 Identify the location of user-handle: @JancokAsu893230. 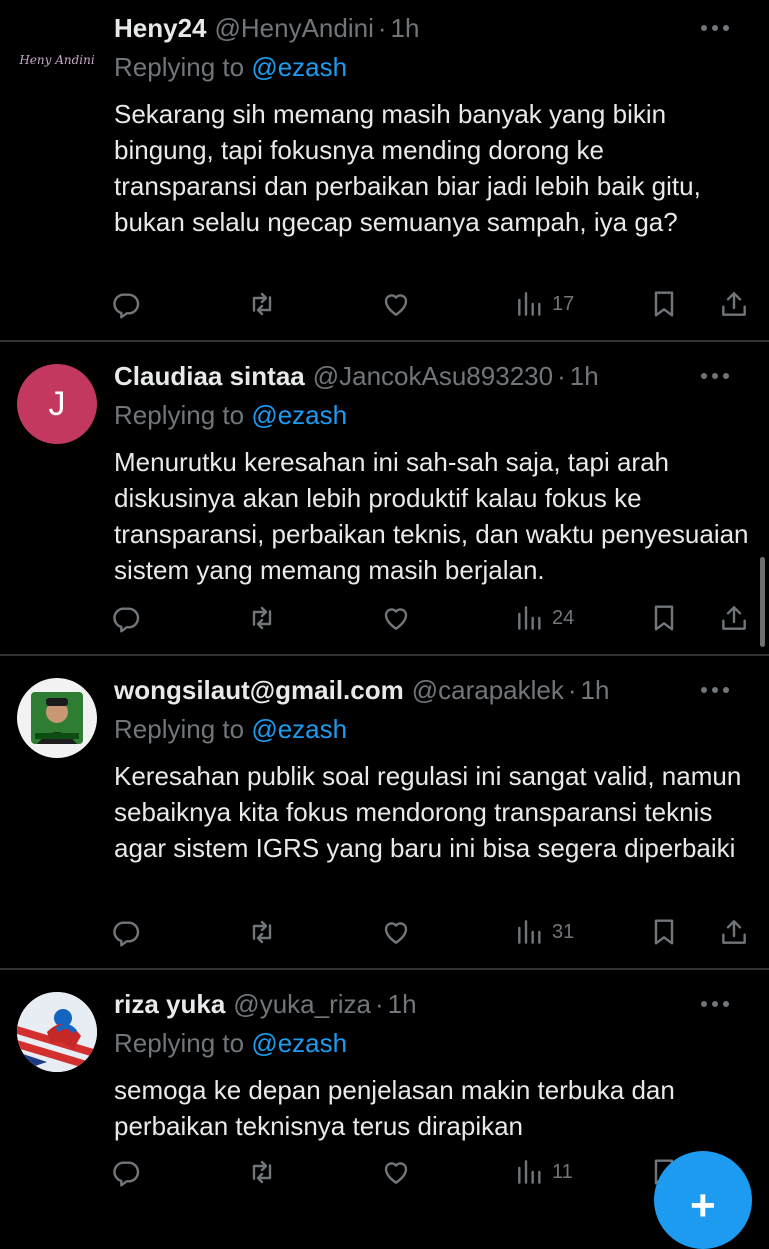
(433, 376).